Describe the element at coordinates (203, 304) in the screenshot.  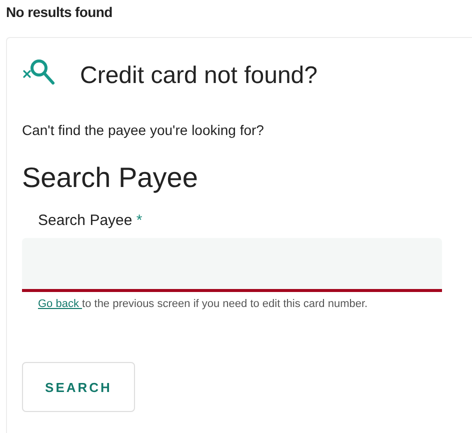
I see `helper-text: Go back to the previous screen if you need to edit this card number.` at that location.